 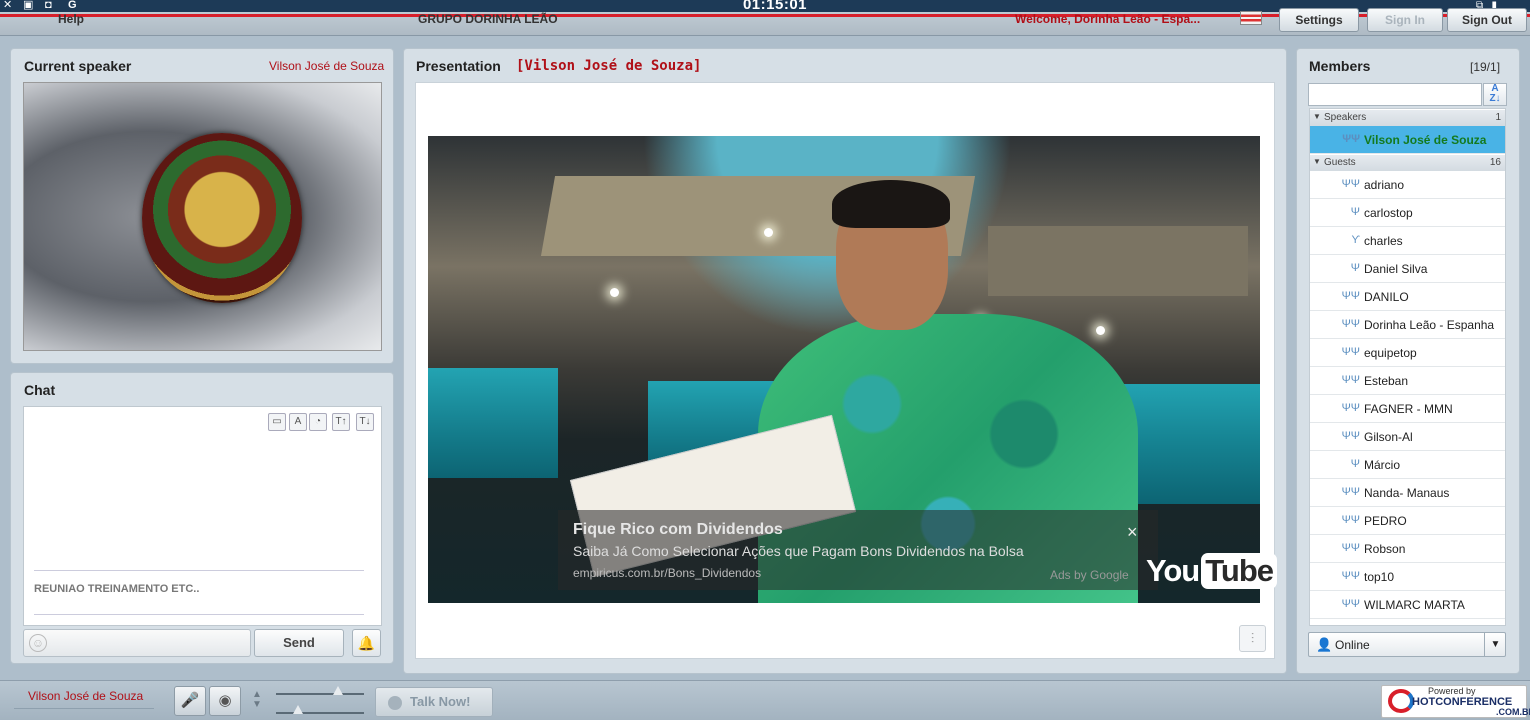 I want to click on microphone-button: 🎤, so click(x=190, y=701).